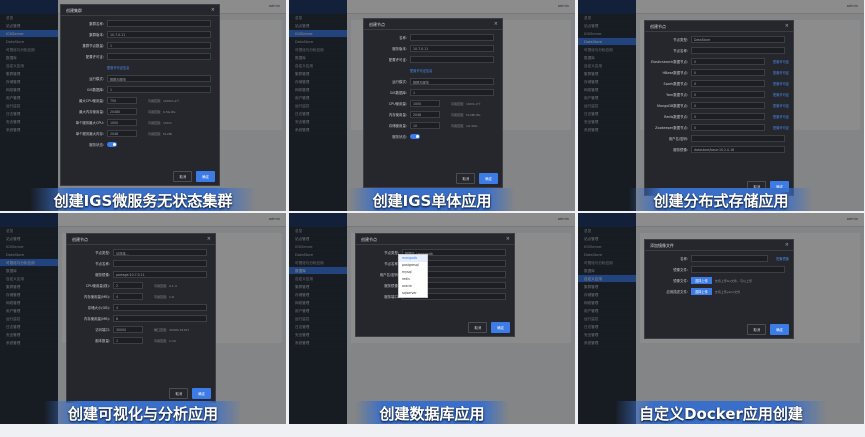 This screenshot has height=437, width=865. Describe the element at coordinates (733, 280) in the screenshot. I see `field-hint: 支持上传tar文件，可以上传` at that location.